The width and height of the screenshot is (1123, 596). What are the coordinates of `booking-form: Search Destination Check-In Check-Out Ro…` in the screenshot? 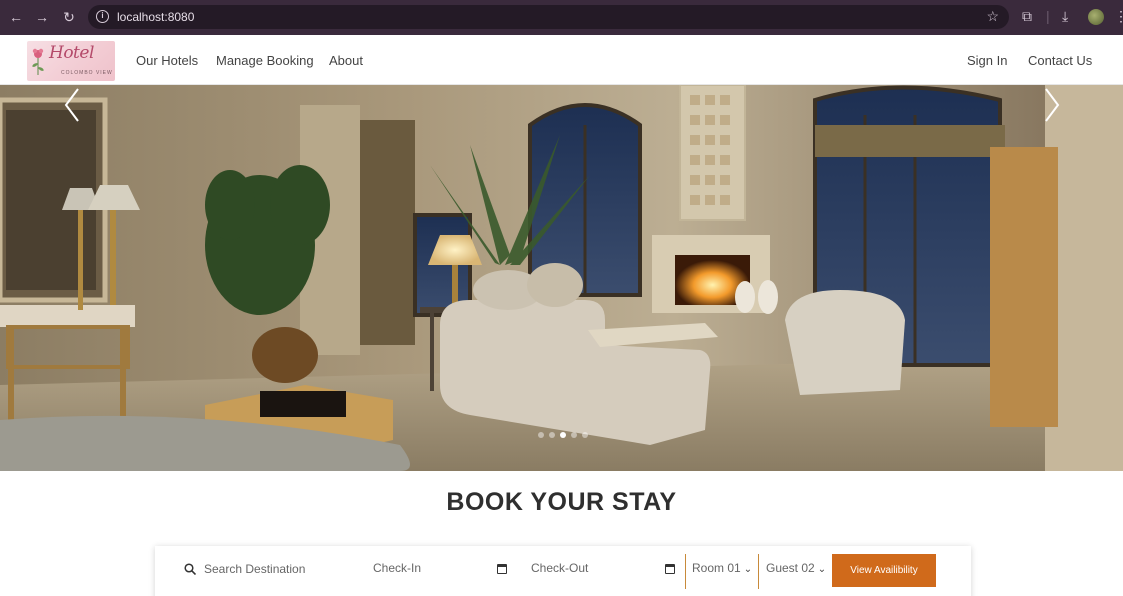 It's located at (563, 571).